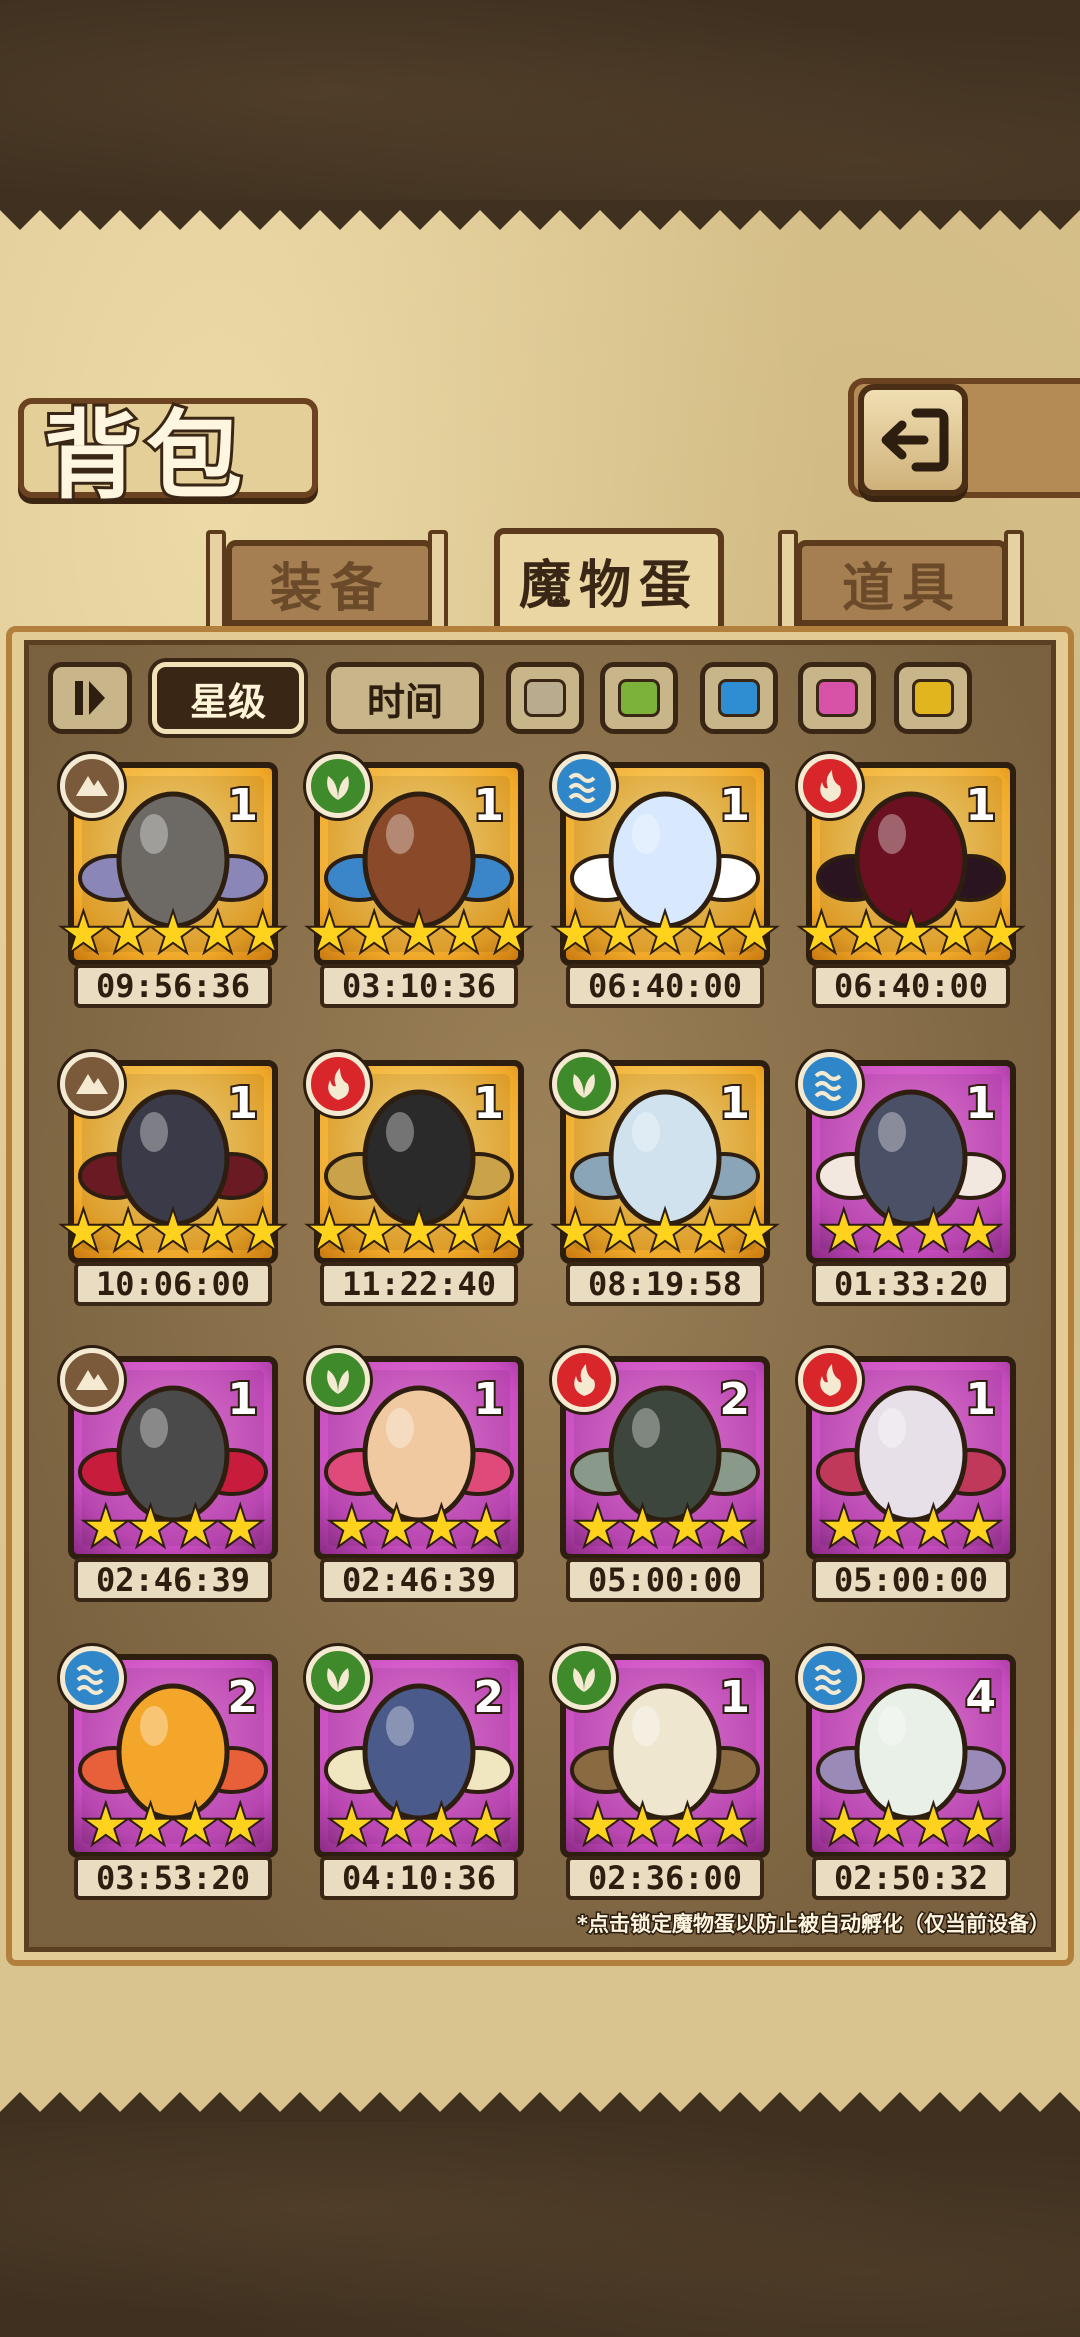  I want to click on egg-card: 1 ★ ★ ★ ★ 02:36:00, so click(661, 1773).